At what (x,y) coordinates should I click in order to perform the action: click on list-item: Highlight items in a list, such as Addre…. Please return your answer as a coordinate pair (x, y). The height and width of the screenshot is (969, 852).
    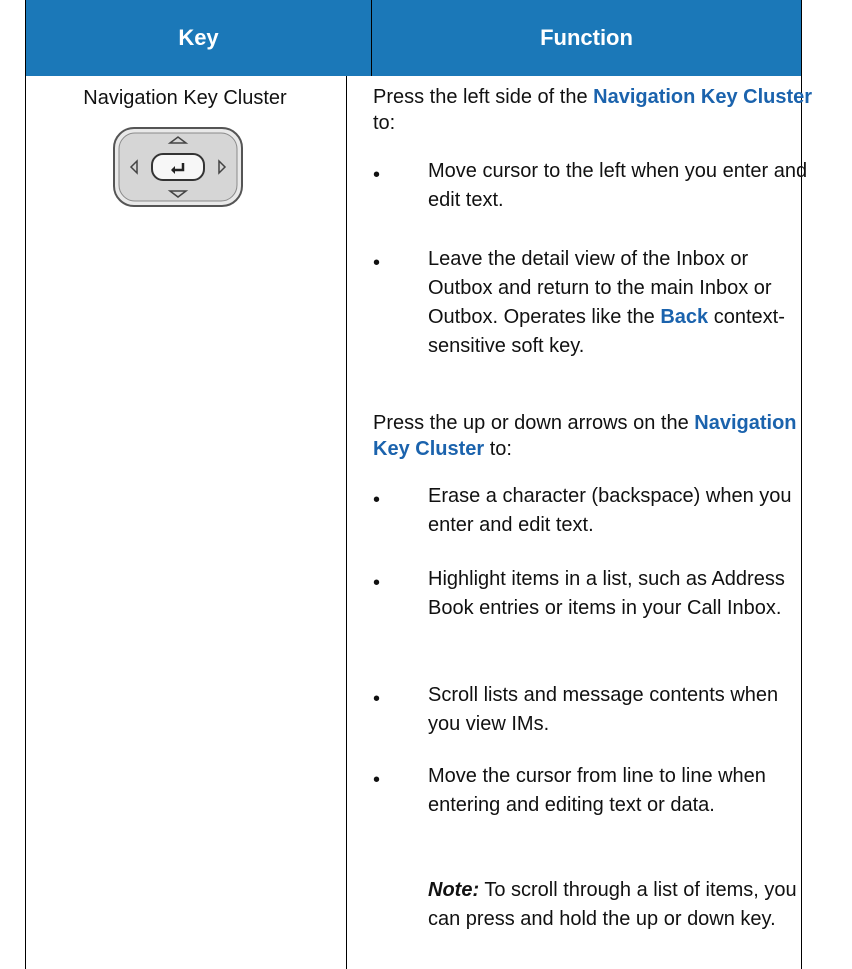
    Looking at the image, I should click on (606, 593).